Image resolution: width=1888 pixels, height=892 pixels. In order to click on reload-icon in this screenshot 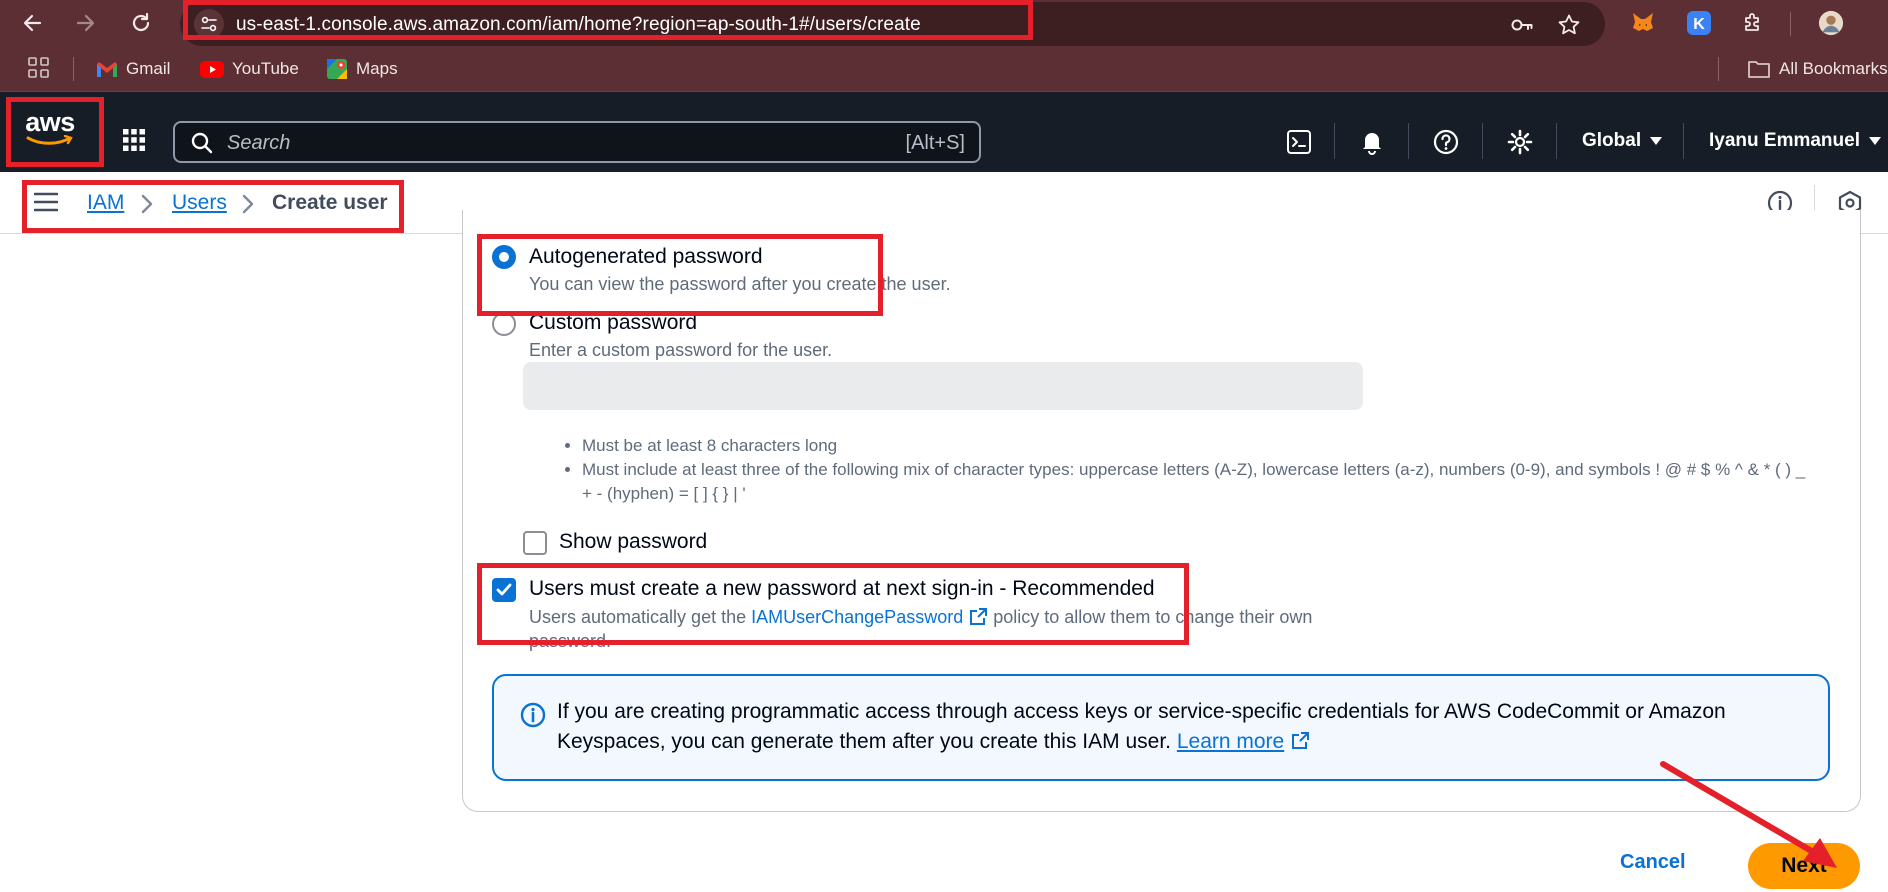, I will do `click(141, 23)`.